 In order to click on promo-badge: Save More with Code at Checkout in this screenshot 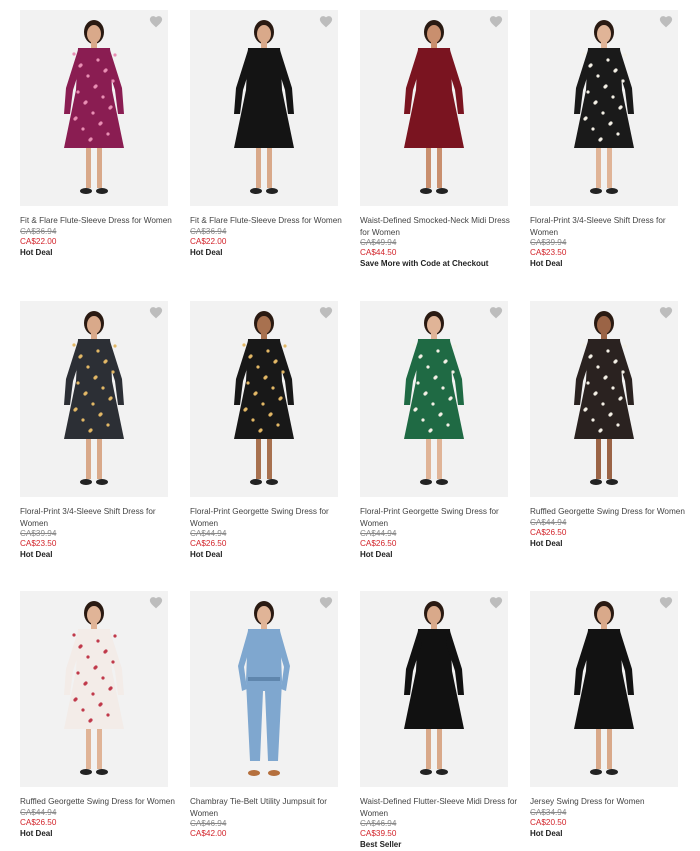, I will do `click(424, 263)`.